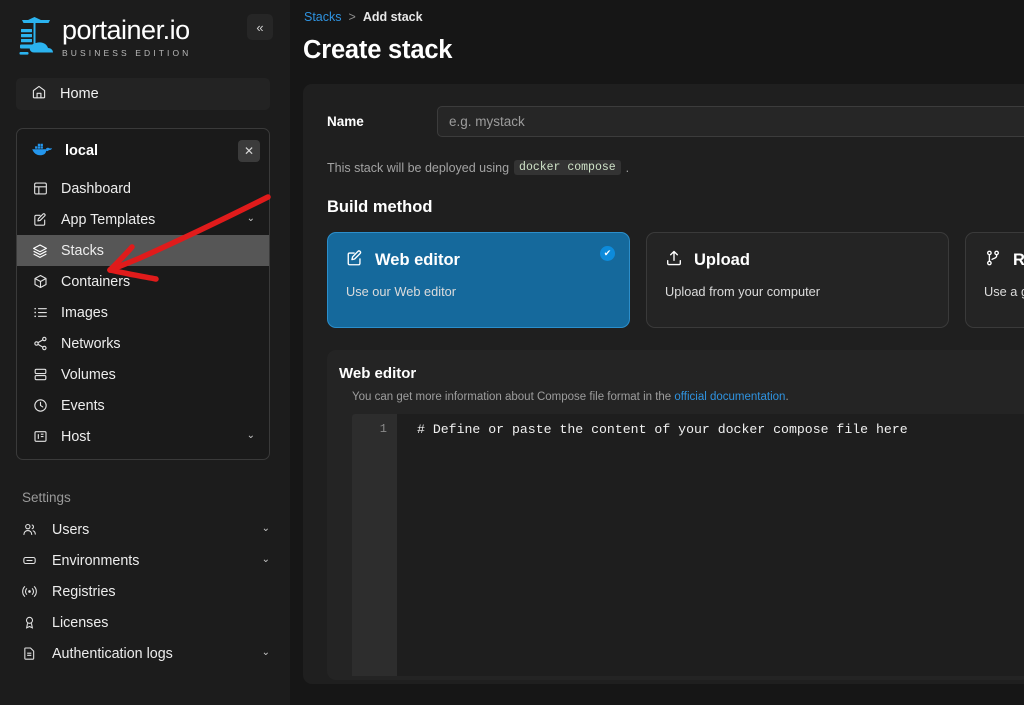  Describe the element at coordinates (126, 29) in the screenshot. I see `brand-name: portainer.io` at that location.